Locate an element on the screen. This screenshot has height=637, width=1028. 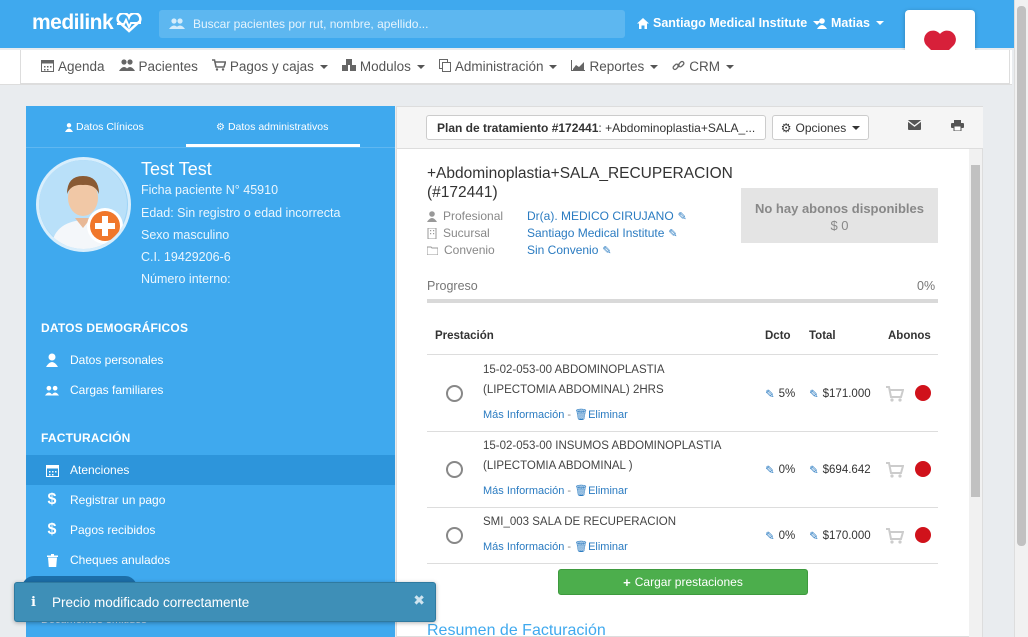
menu-item-modulos: Modulos is located at coordinates (383, 66).